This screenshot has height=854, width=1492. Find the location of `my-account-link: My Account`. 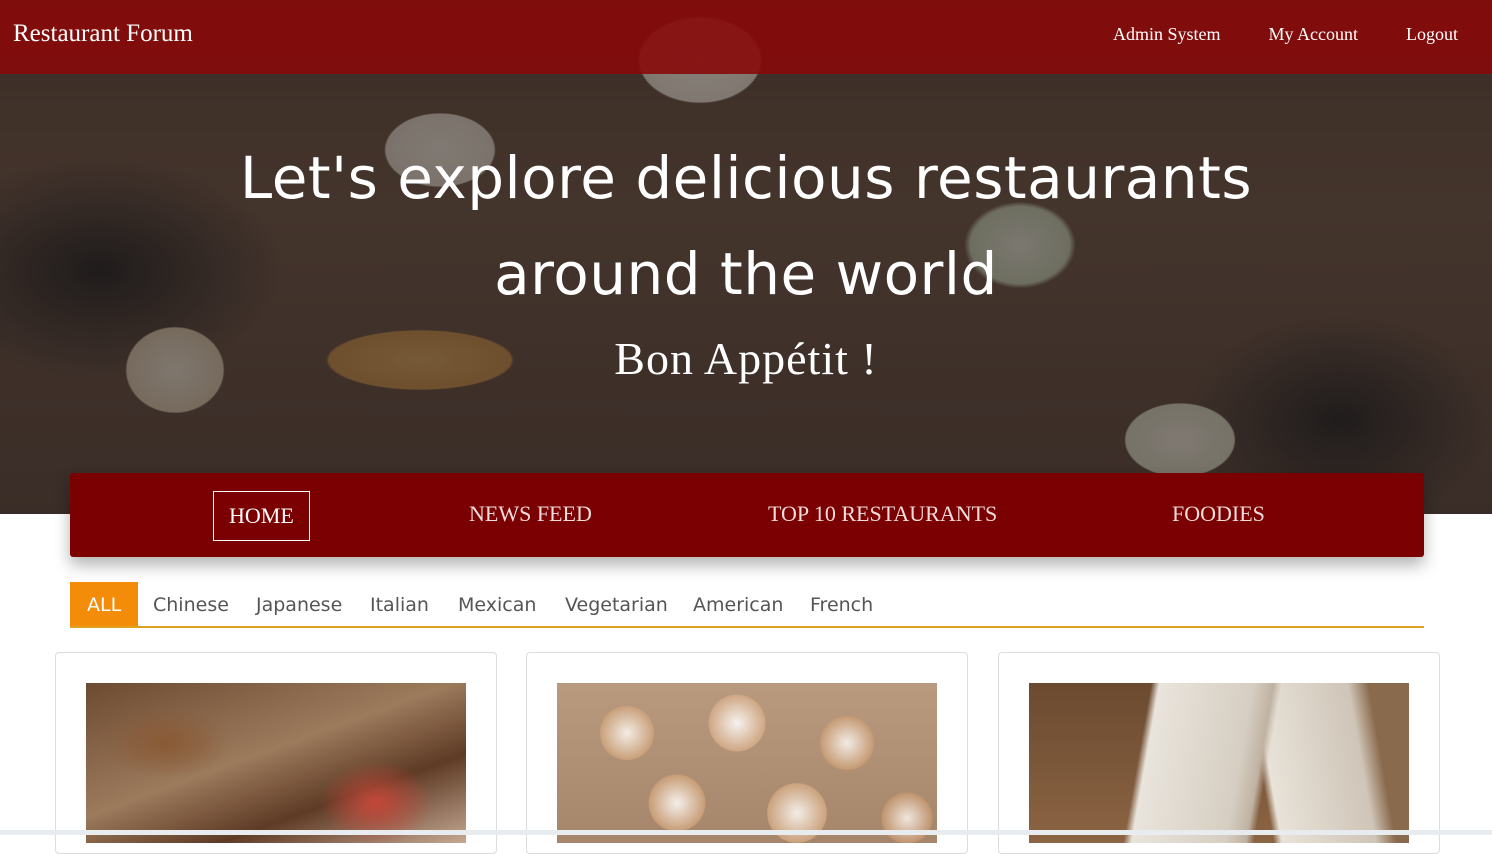

my-account-link: My Account is located at coordinates (1314, 34).